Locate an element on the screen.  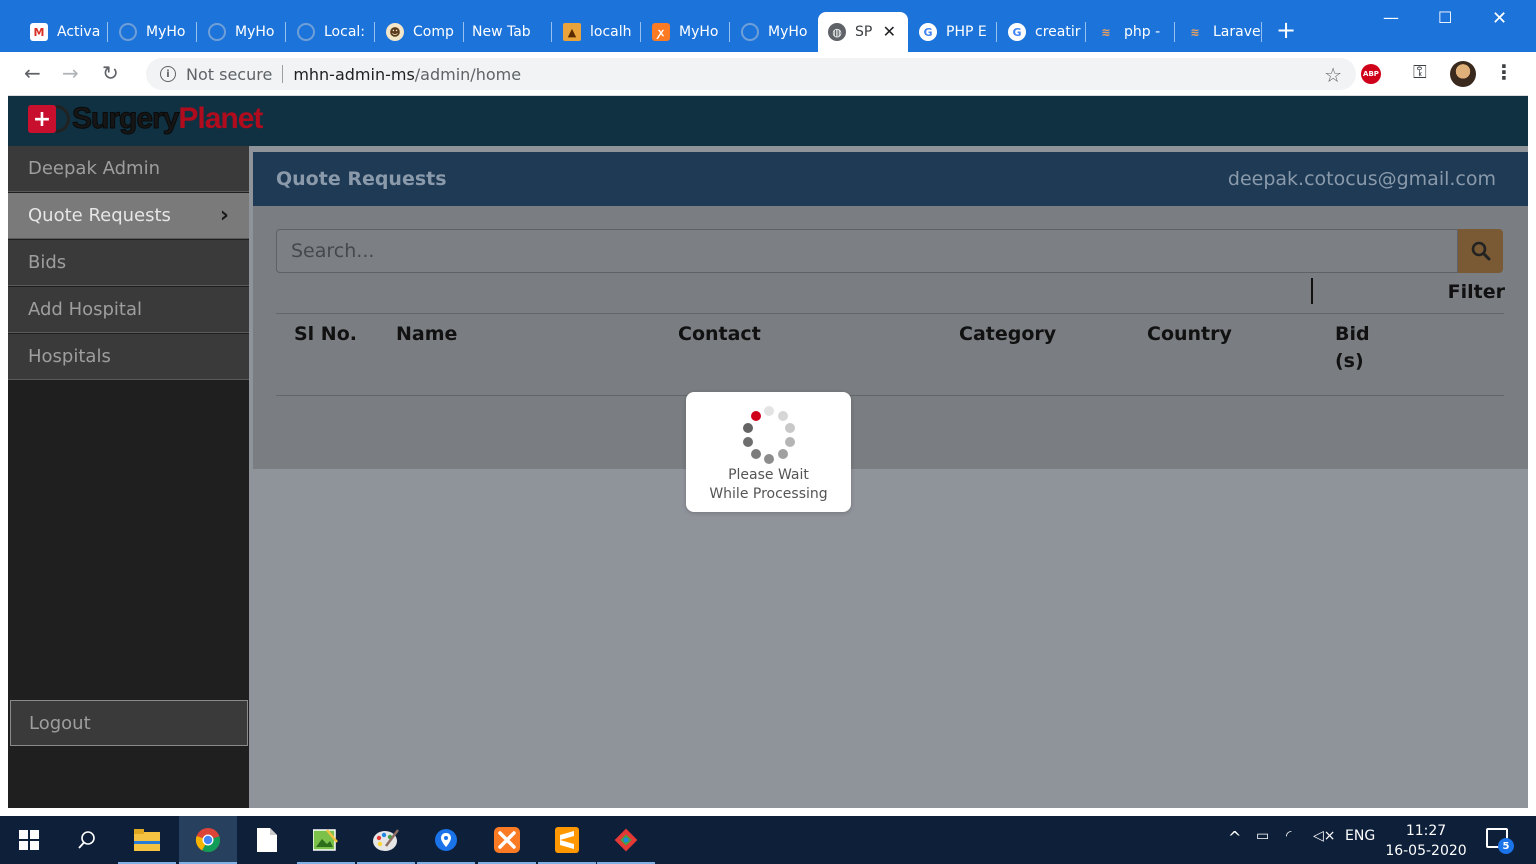
tab-title: Larave is located at coordinates (1237, 32).